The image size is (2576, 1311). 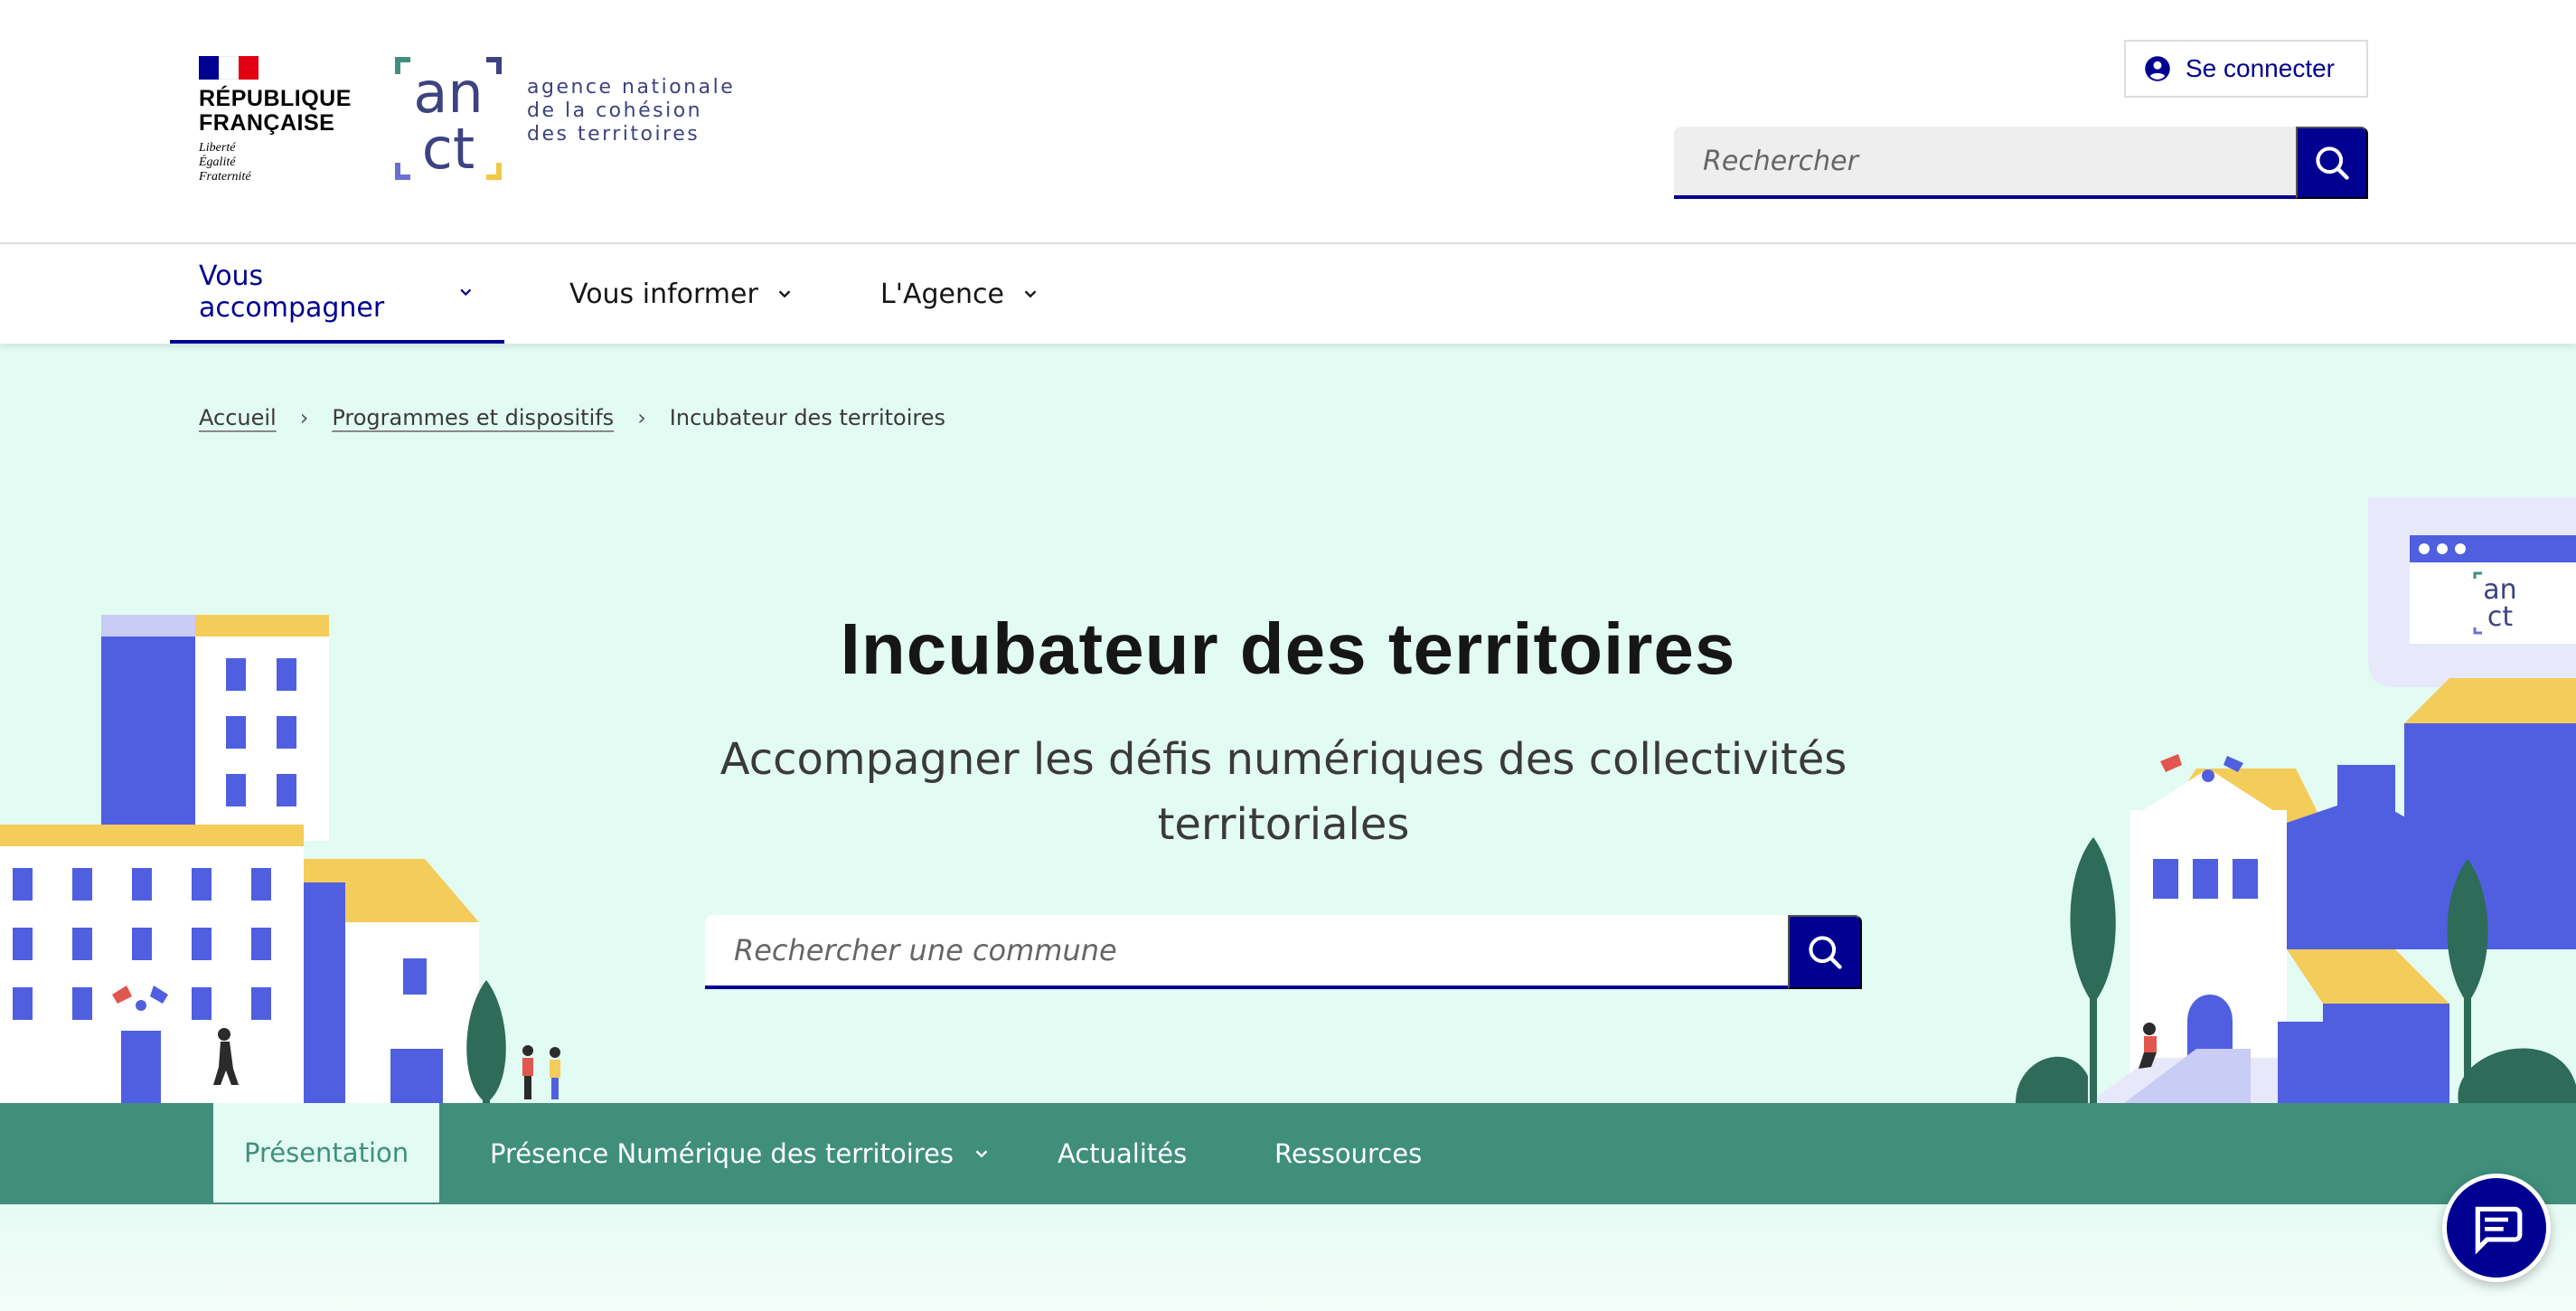 I want to click on commune-search-button, so click(x=1825, y=952).